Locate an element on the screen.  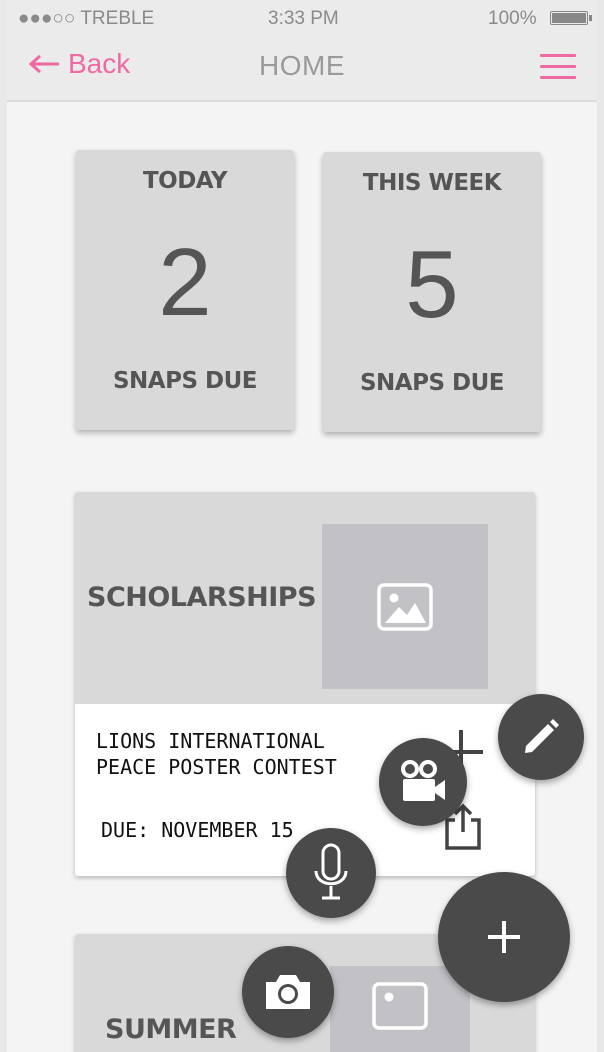
microphone-icon is located at coordinates (331, 871).